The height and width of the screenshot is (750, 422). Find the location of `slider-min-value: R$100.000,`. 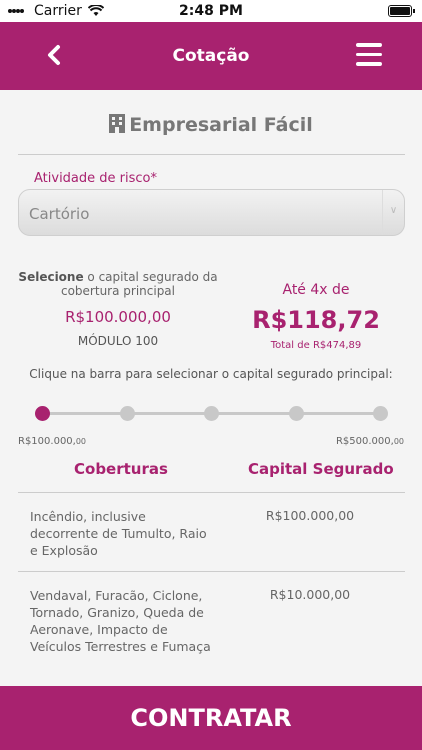

slider-min-value: R$100.000, is located at coordinates (47, 441).